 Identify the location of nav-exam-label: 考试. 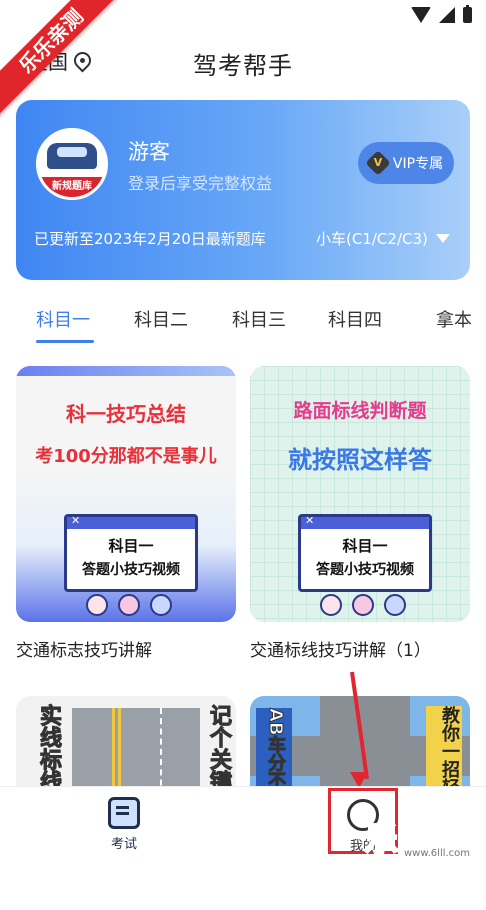
(123, 844).